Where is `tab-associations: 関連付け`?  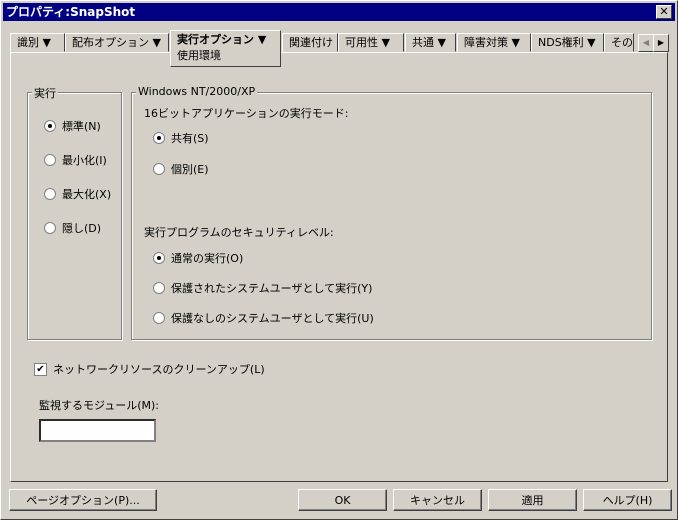
tab-associations: 関連付け is located at coordinates (310, 42).